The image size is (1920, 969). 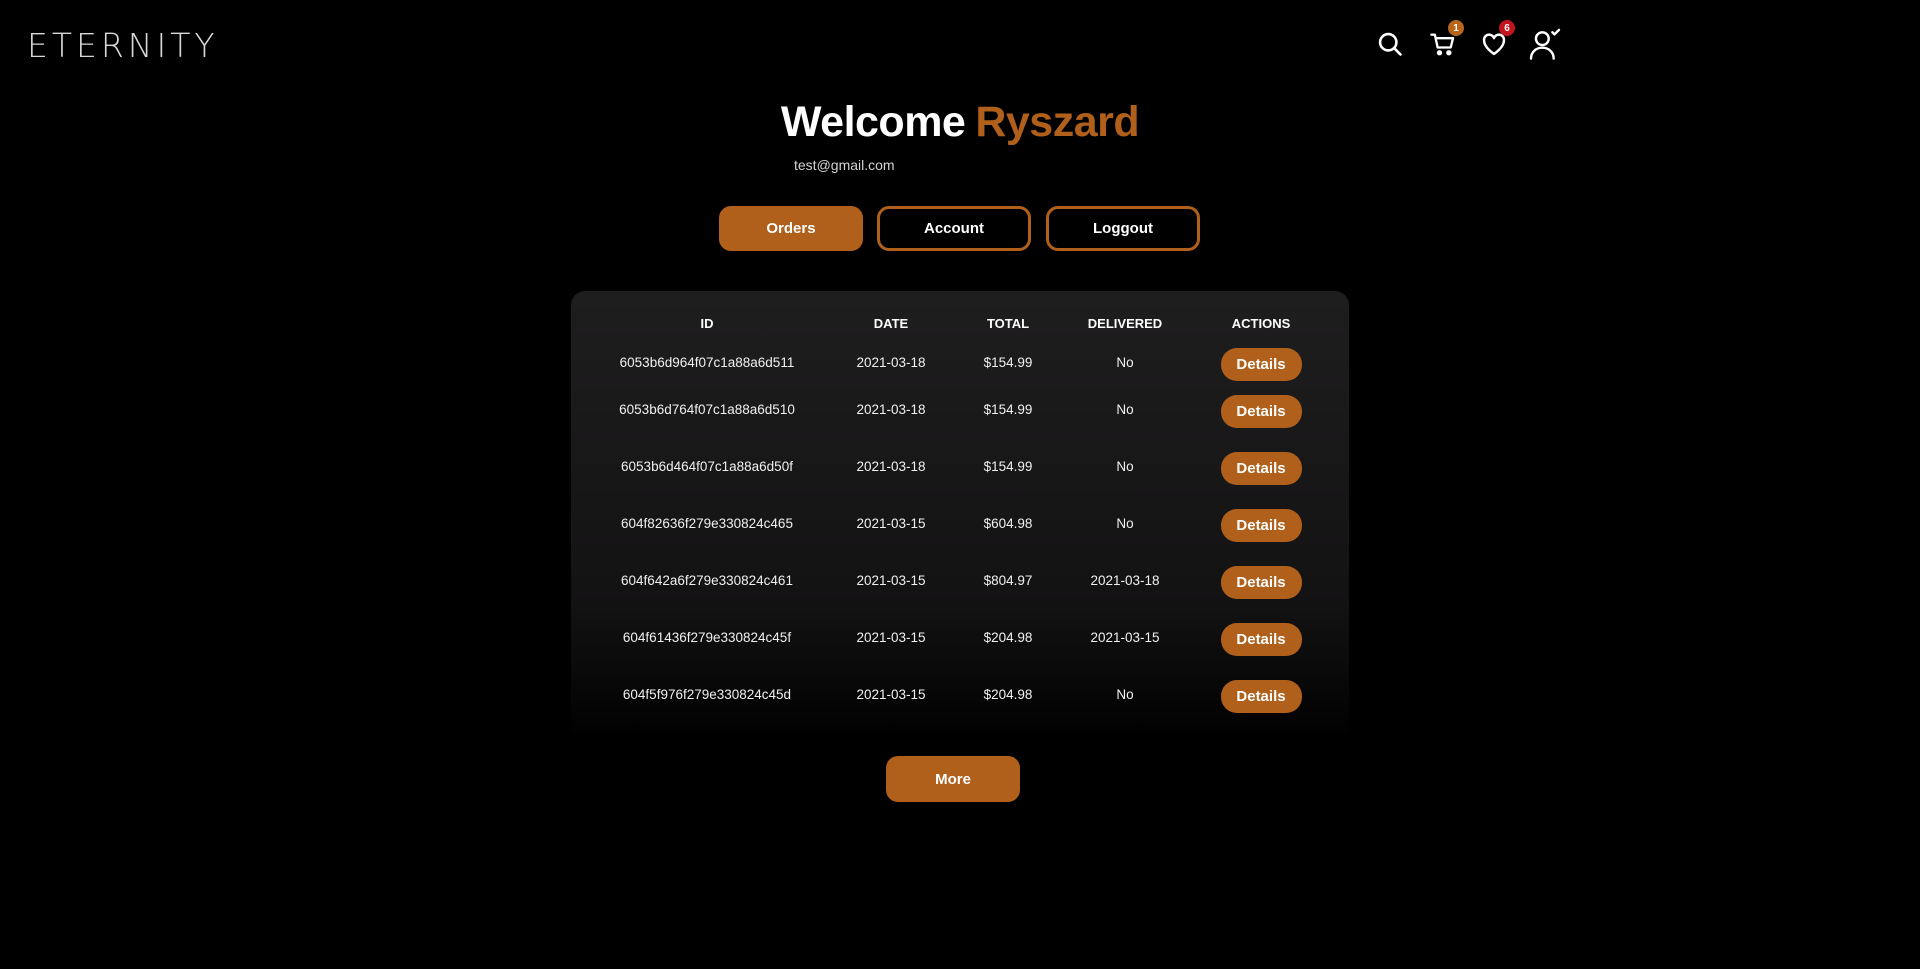 I want to click on cart-count-badge: 1, so click(x=1456, y=28).